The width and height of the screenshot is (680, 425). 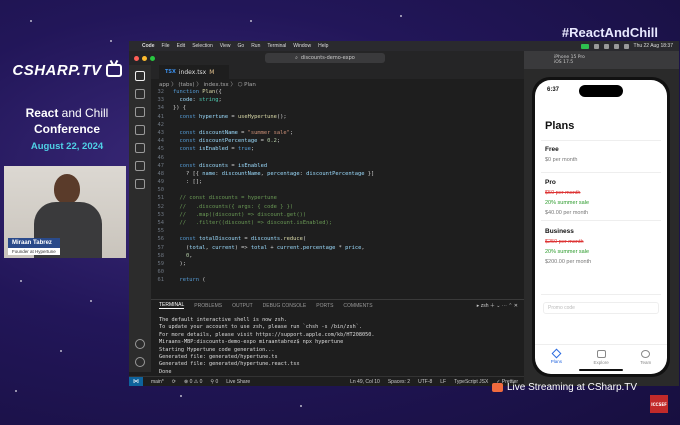 I want to click on tab-ports: PORTS, so click(x=324, y=306).